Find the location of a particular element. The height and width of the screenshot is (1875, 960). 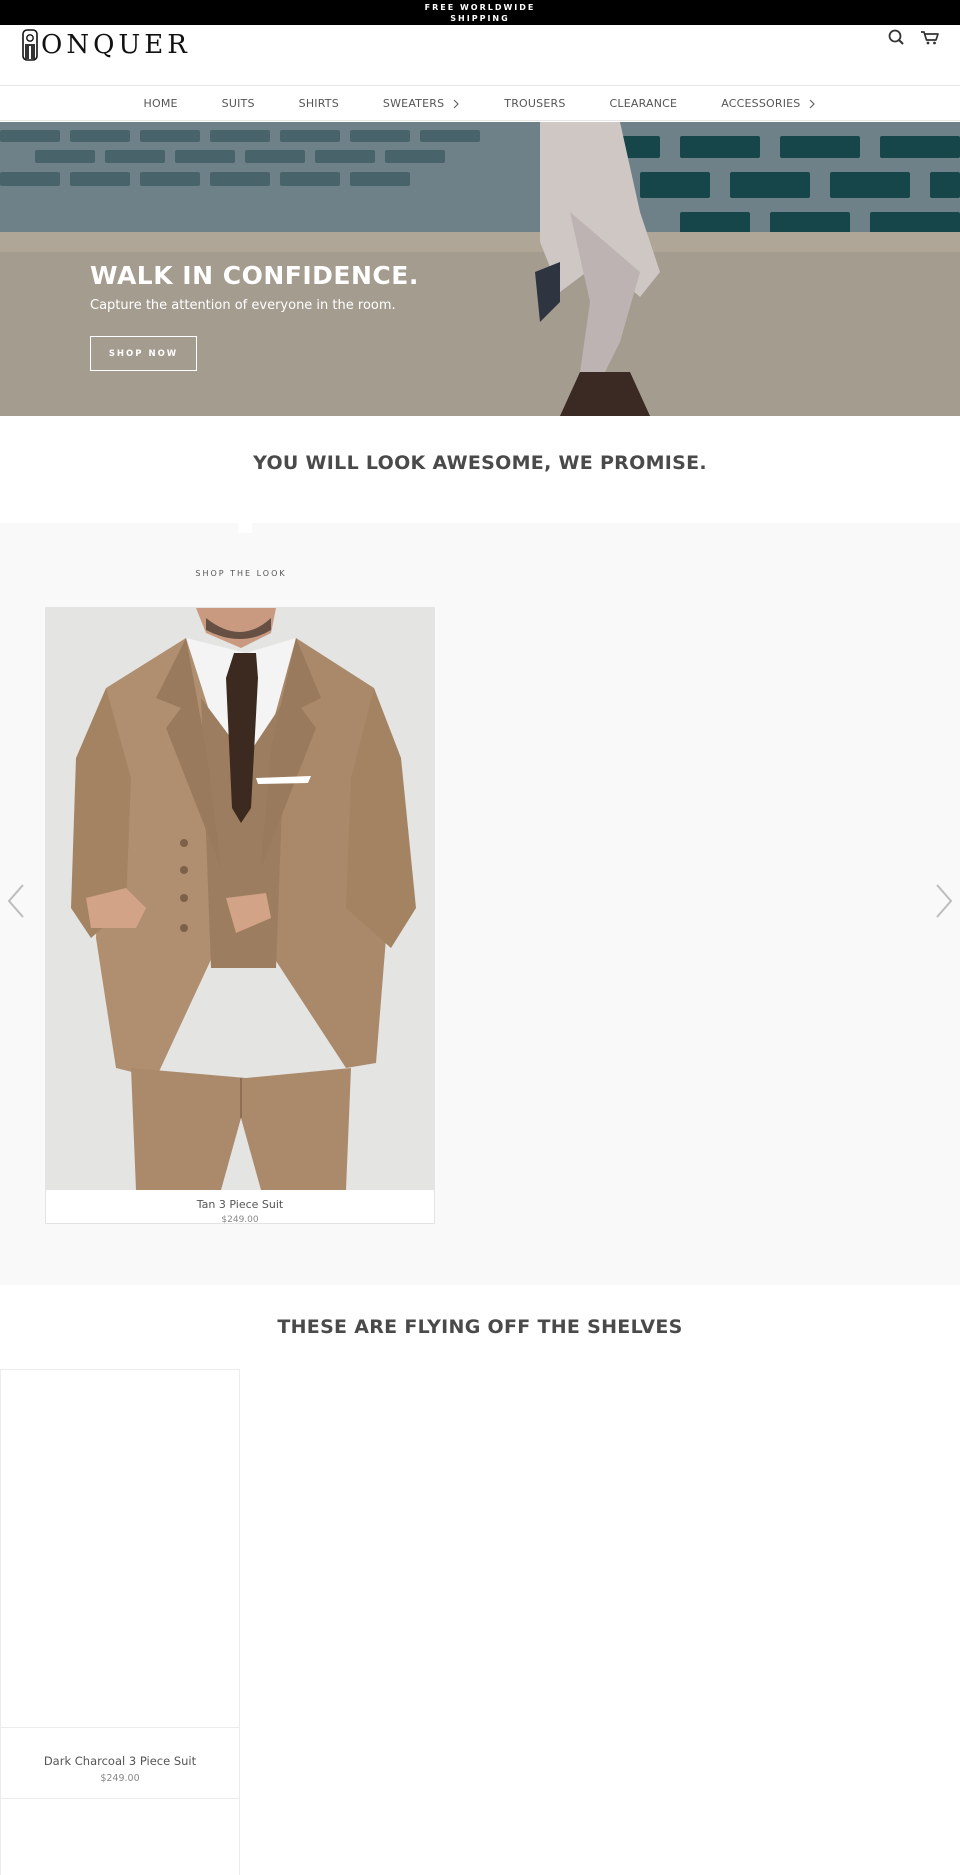

announcement-bar: FREE WORLDWIDE SHIPPING is located at coordinates (480, 12).